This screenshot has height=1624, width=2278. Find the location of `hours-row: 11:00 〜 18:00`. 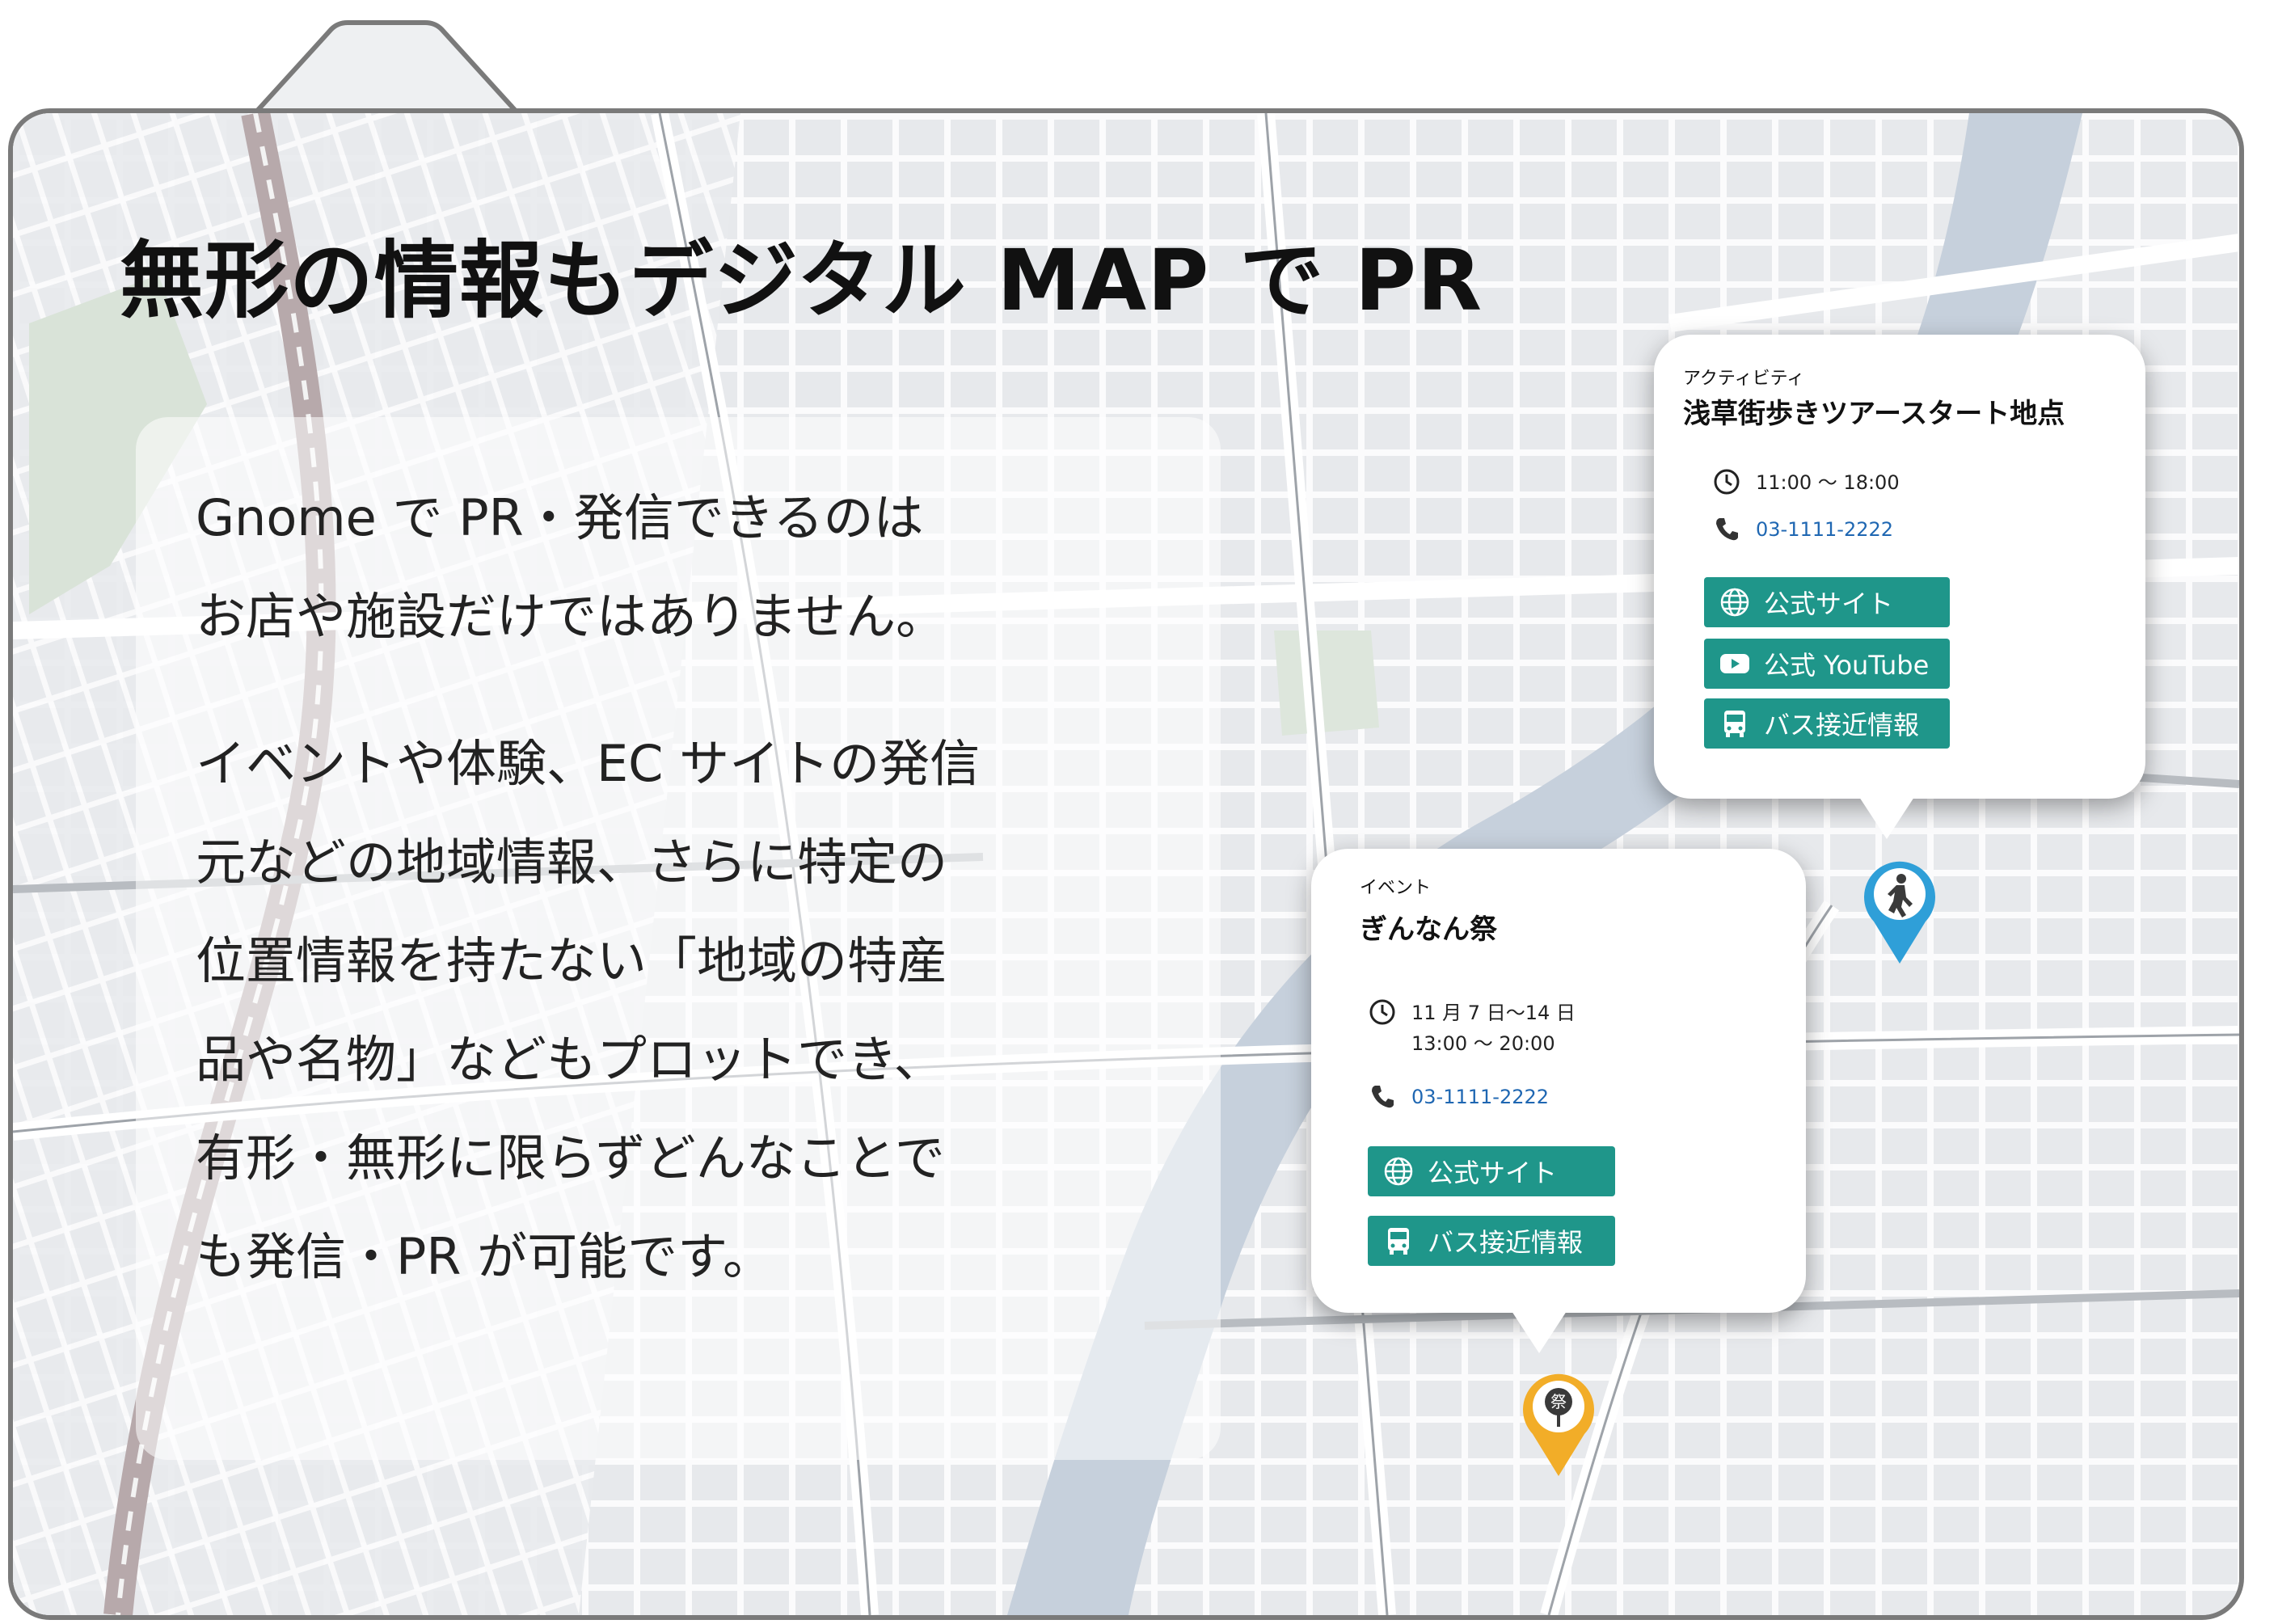

hours-row: 11:00 〜 18:00 is located at coordinates (1806, 482).